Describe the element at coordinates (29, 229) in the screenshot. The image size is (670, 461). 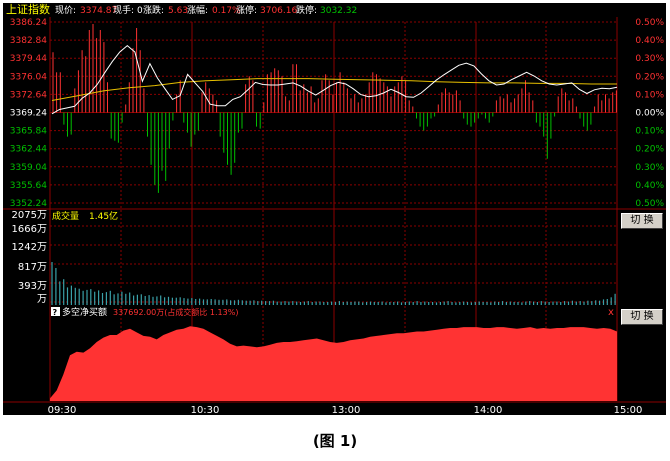
I see `volume-tick-label: 1666万` at that location.